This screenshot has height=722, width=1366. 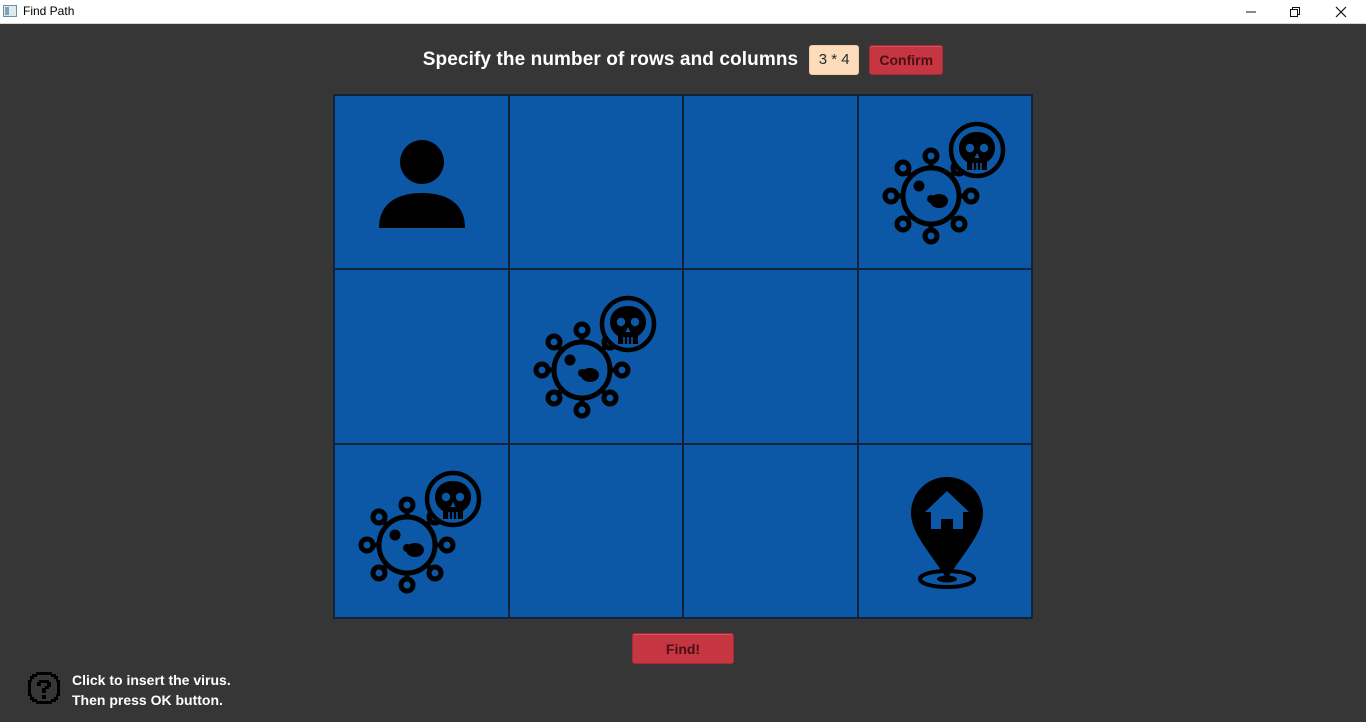 I want to click on grid-cell-r2-c2, so click(x=595, y=356).